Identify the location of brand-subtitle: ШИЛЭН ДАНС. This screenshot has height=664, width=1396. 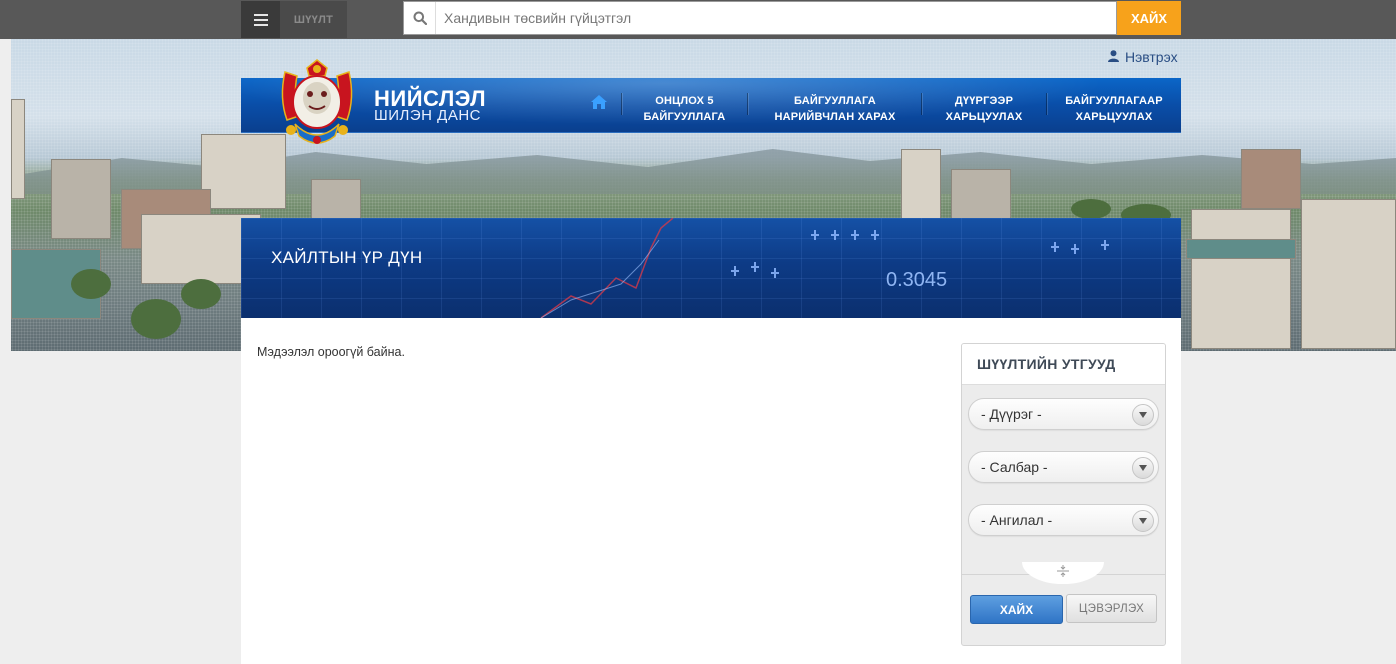
(427, 115).